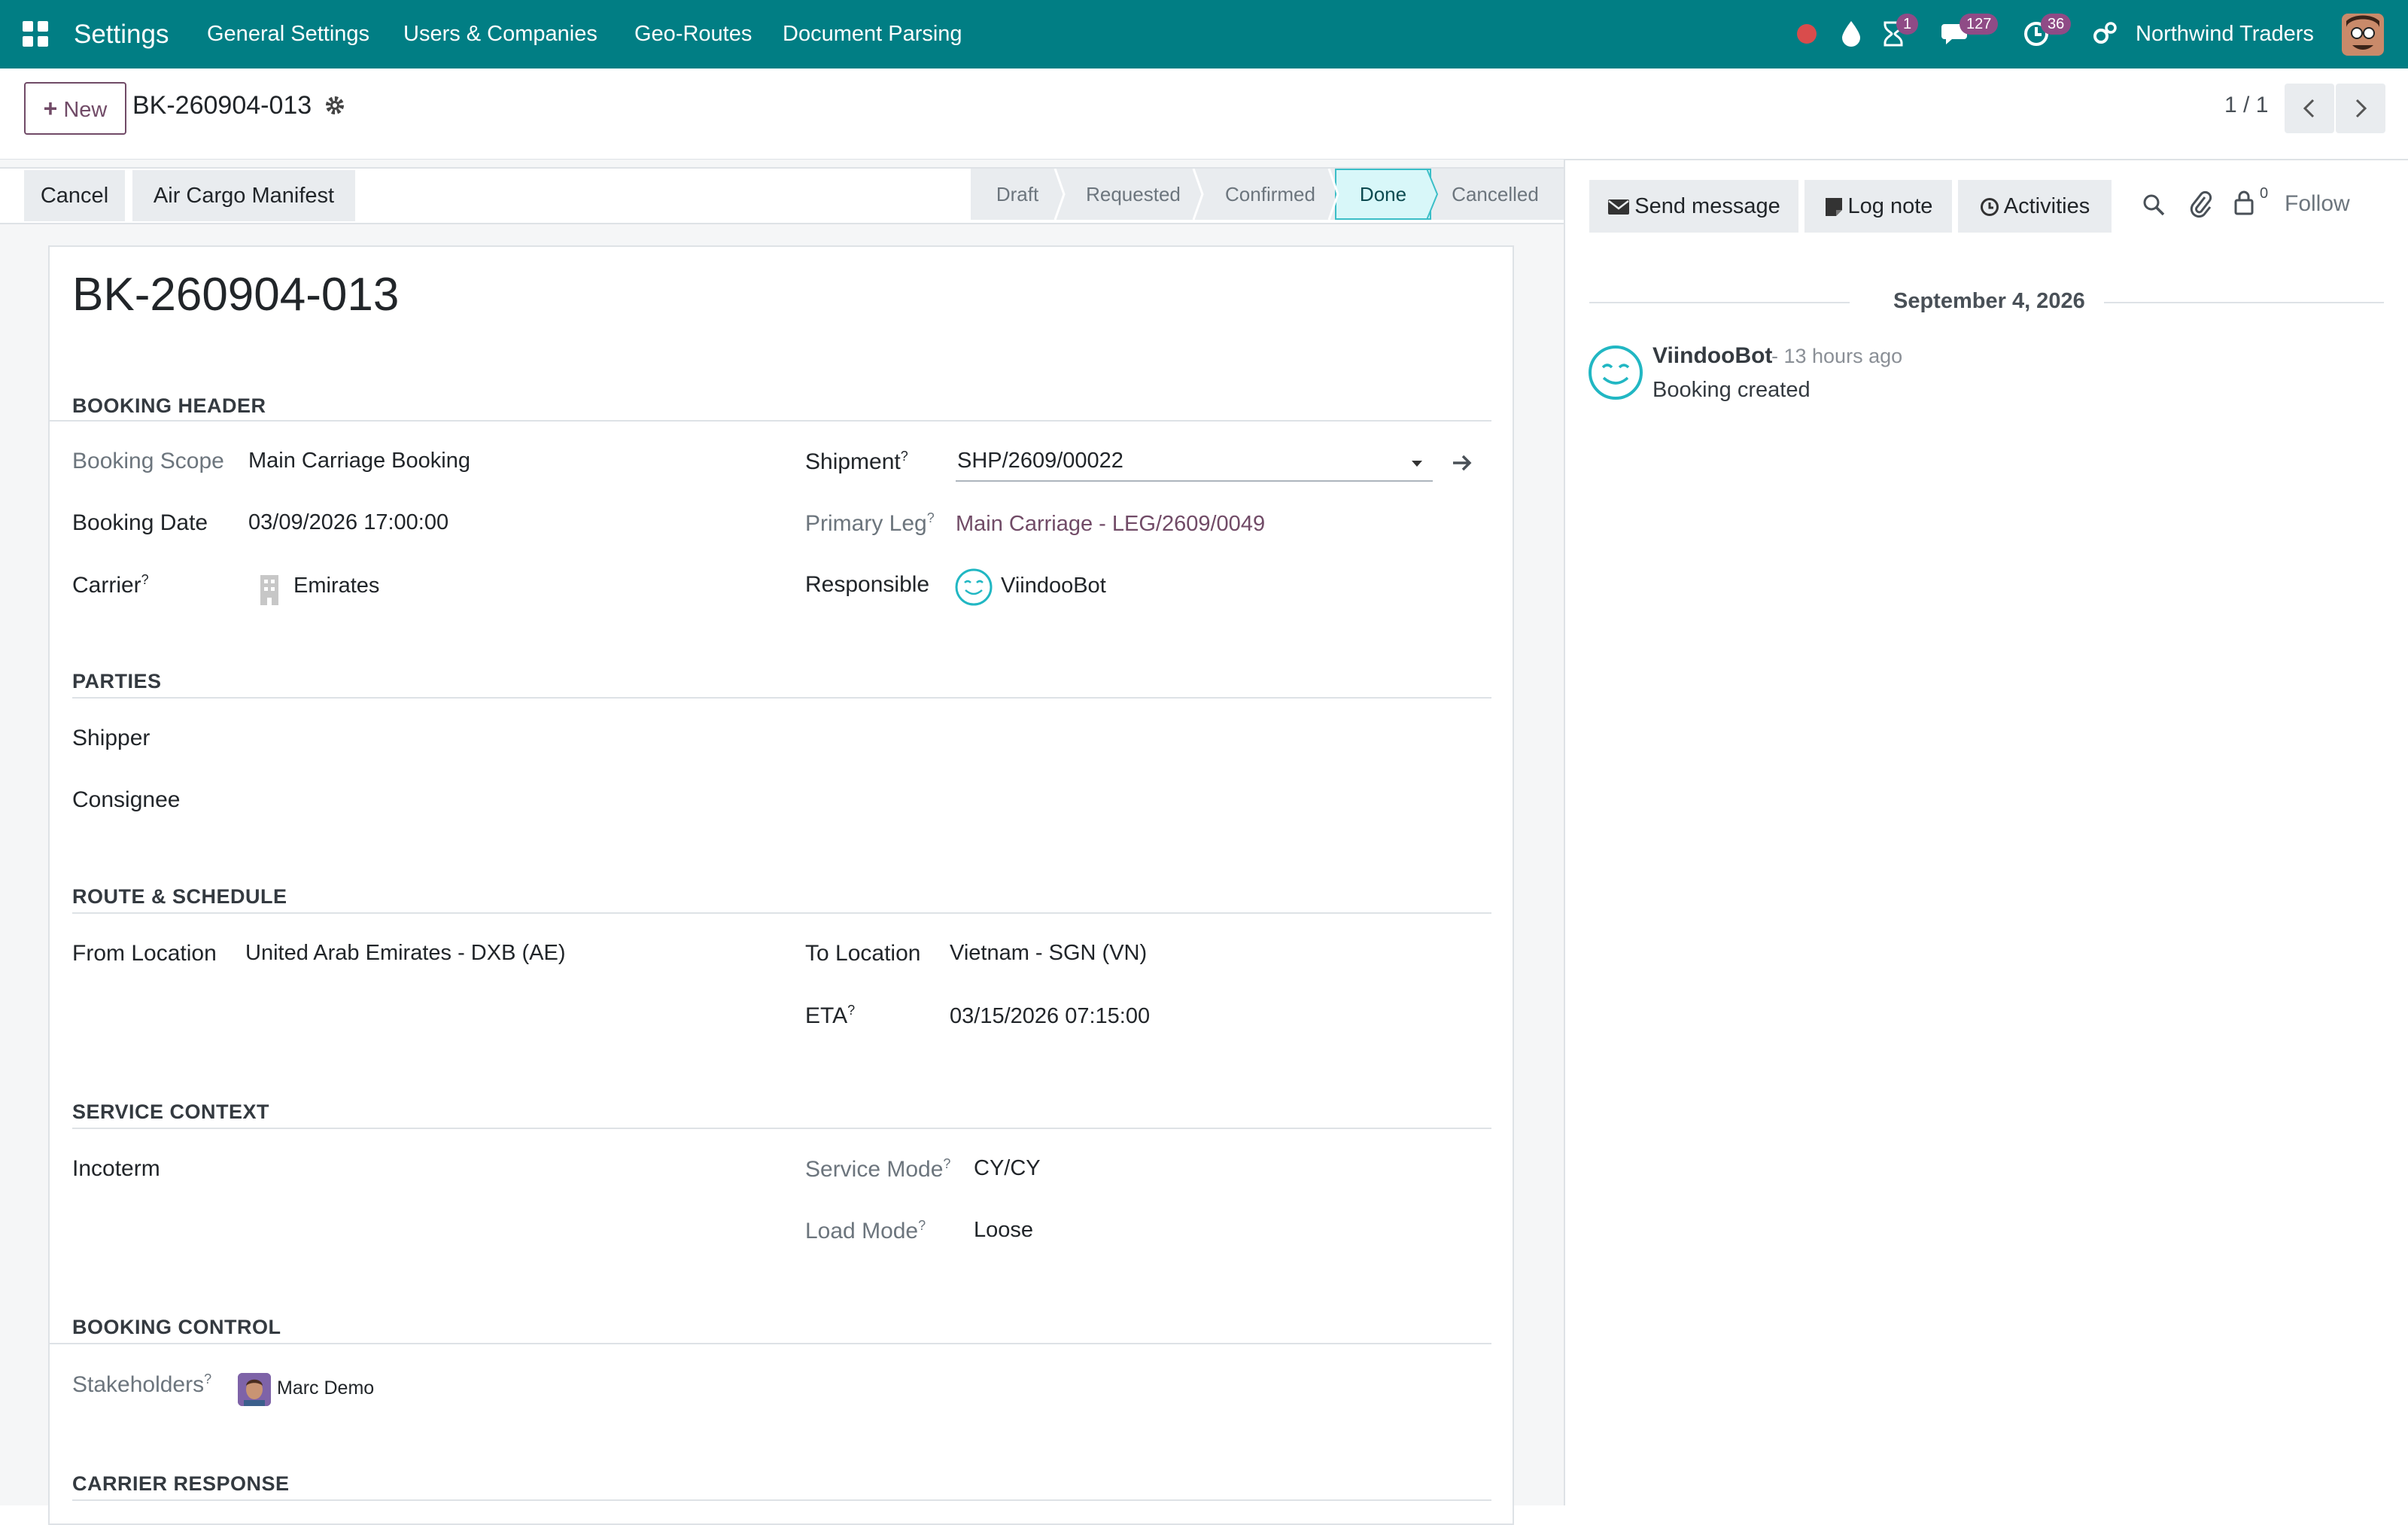 The image size is (2408, 1525). What do you see at coordinates (1712, 356) in the screenshot?
I see `message-author: ViindooBot` at bounding box center [1712, 356].